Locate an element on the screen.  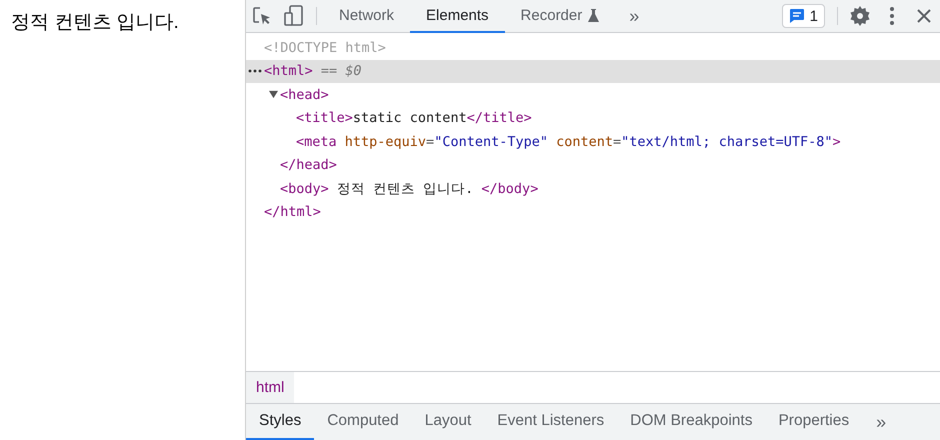
panel-tab: Recorder is located at coordinates (560, 16).